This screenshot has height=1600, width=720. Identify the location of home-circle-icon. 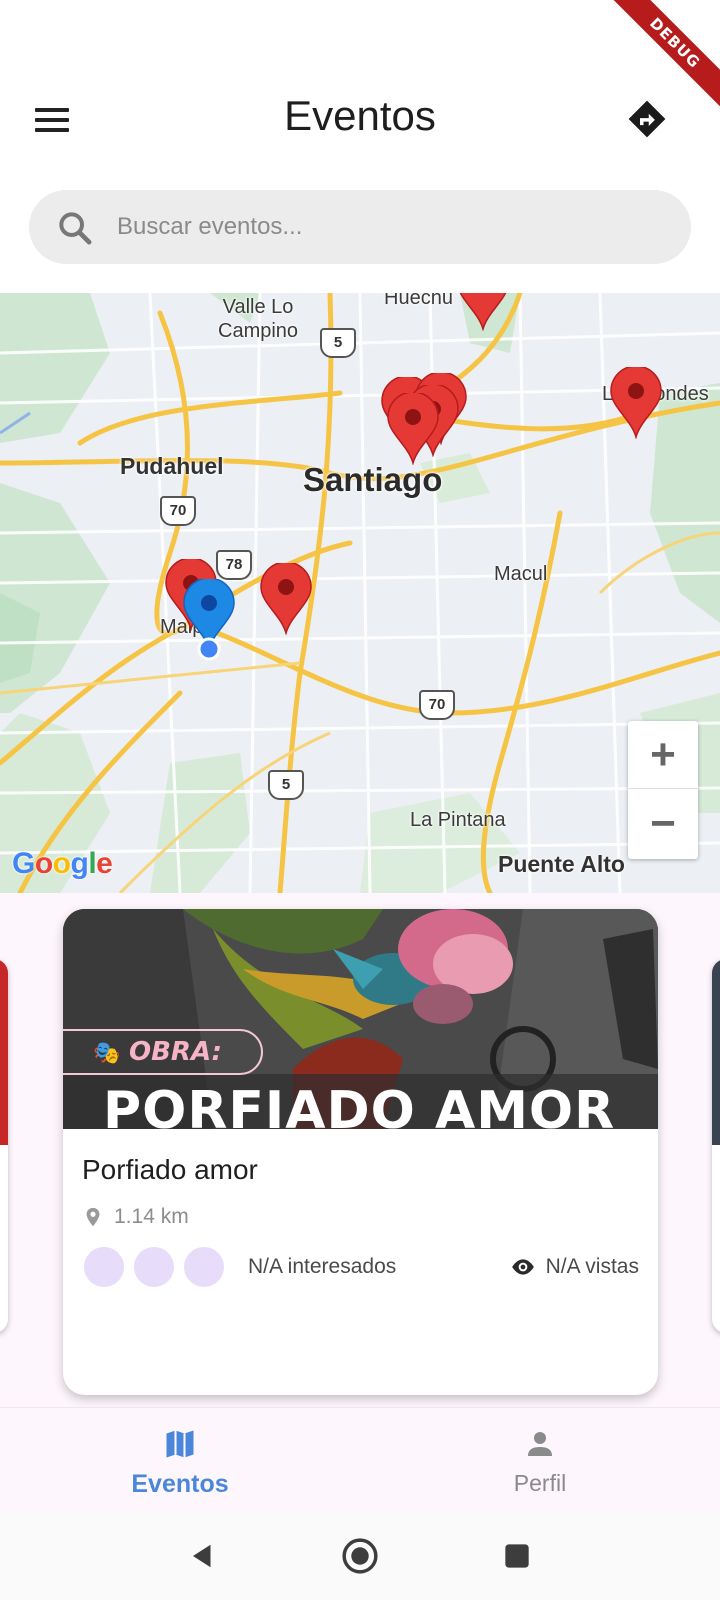
(360, 1556).